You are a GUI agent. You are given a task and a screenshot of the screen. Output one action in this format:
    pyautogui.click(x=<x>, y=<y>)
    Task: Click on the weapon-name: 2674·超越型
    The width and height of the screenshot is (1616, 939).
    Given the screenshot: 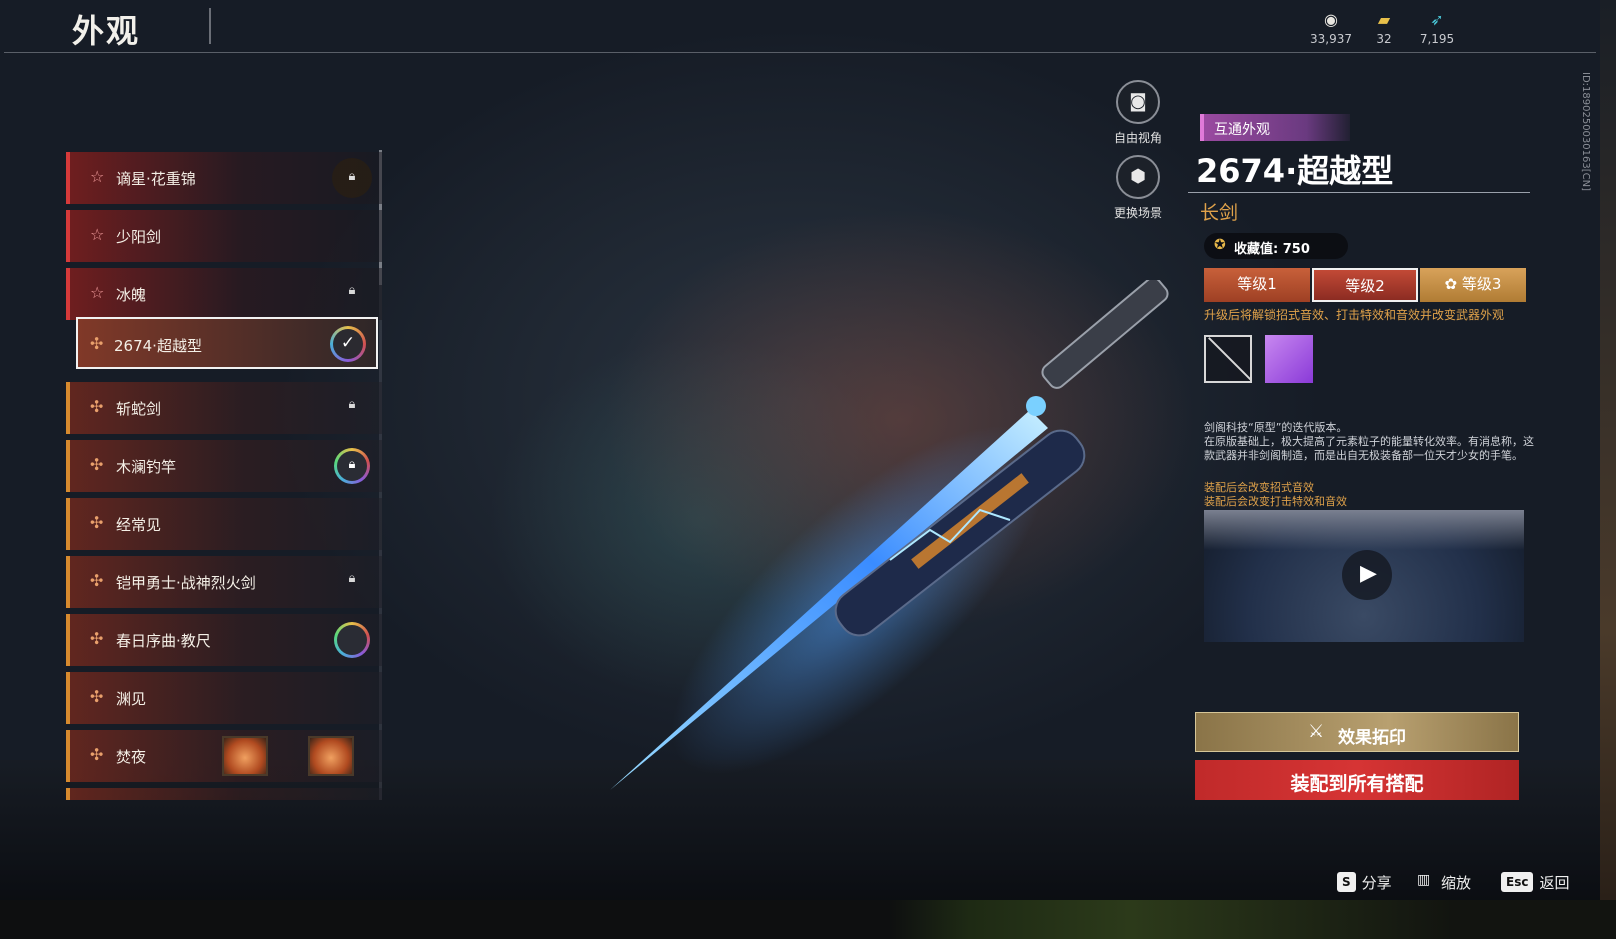 What is the action you would take?
    pyautogui.click(x=1295, y=171)
    